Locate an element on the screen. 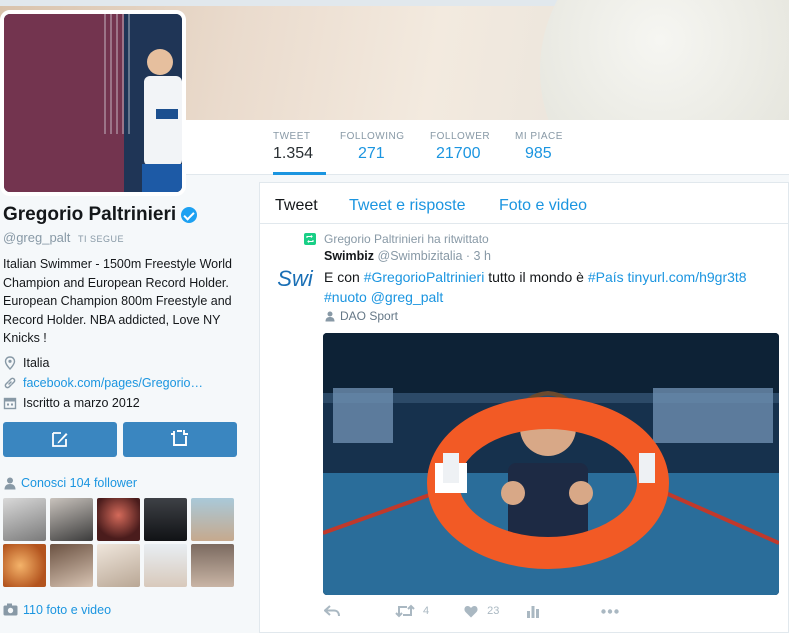 The width and height of the screenshot is (789, 633). hashtag-link: #nuoto is located at coordinates (345, 297).